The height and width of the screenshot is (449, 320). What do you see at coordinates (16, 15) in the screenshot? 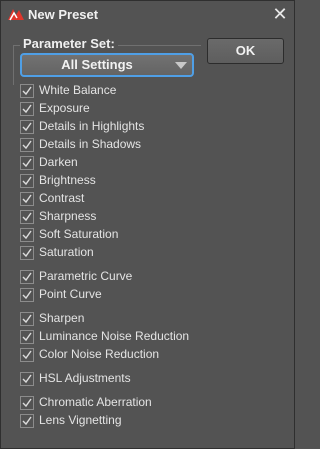
I see `app-logo-icon` at bounding box center [16, 15].